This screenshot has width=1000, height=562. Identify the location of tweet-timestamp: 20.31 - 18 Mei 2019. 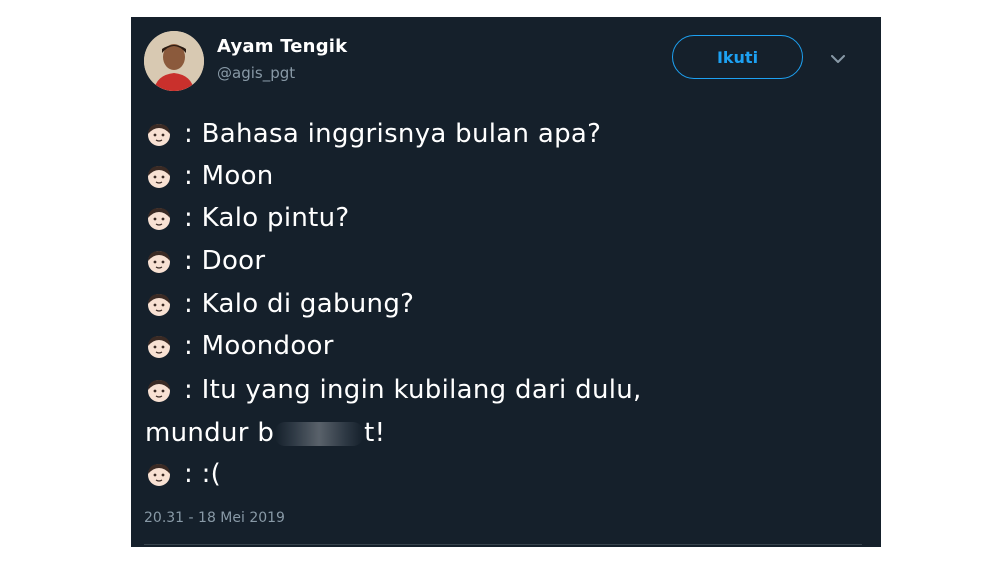
(214, 518).